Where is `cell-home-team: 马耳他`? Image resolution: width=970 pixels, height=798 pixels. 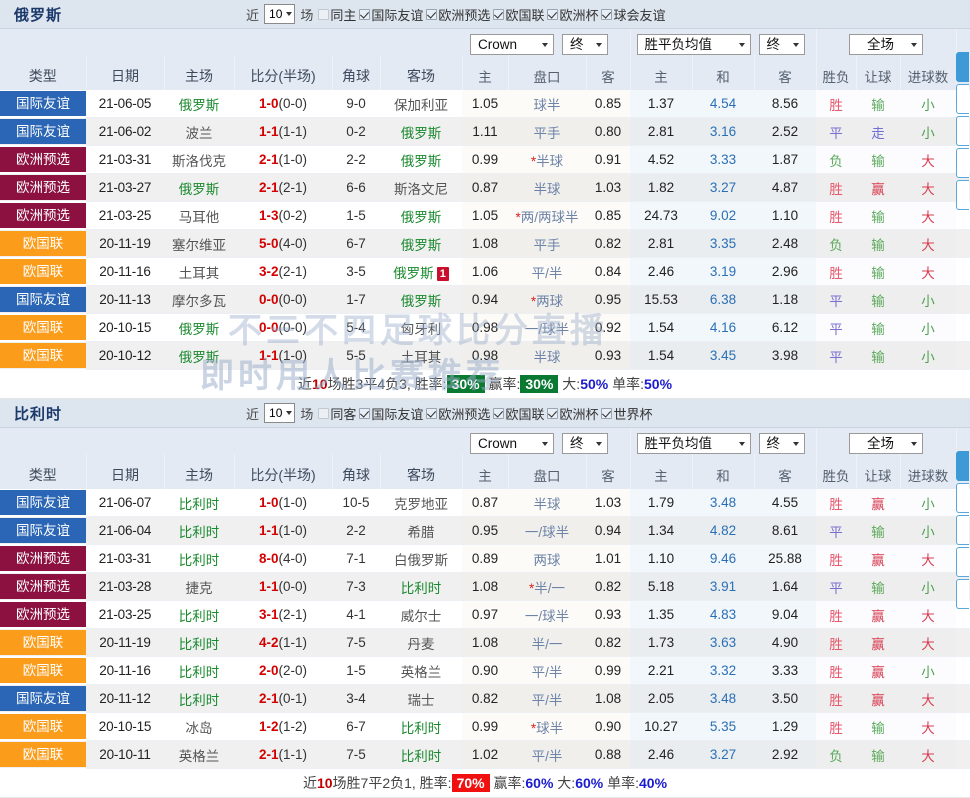
cell-home-team: 马耳他 is located at coordinates (199, 215).